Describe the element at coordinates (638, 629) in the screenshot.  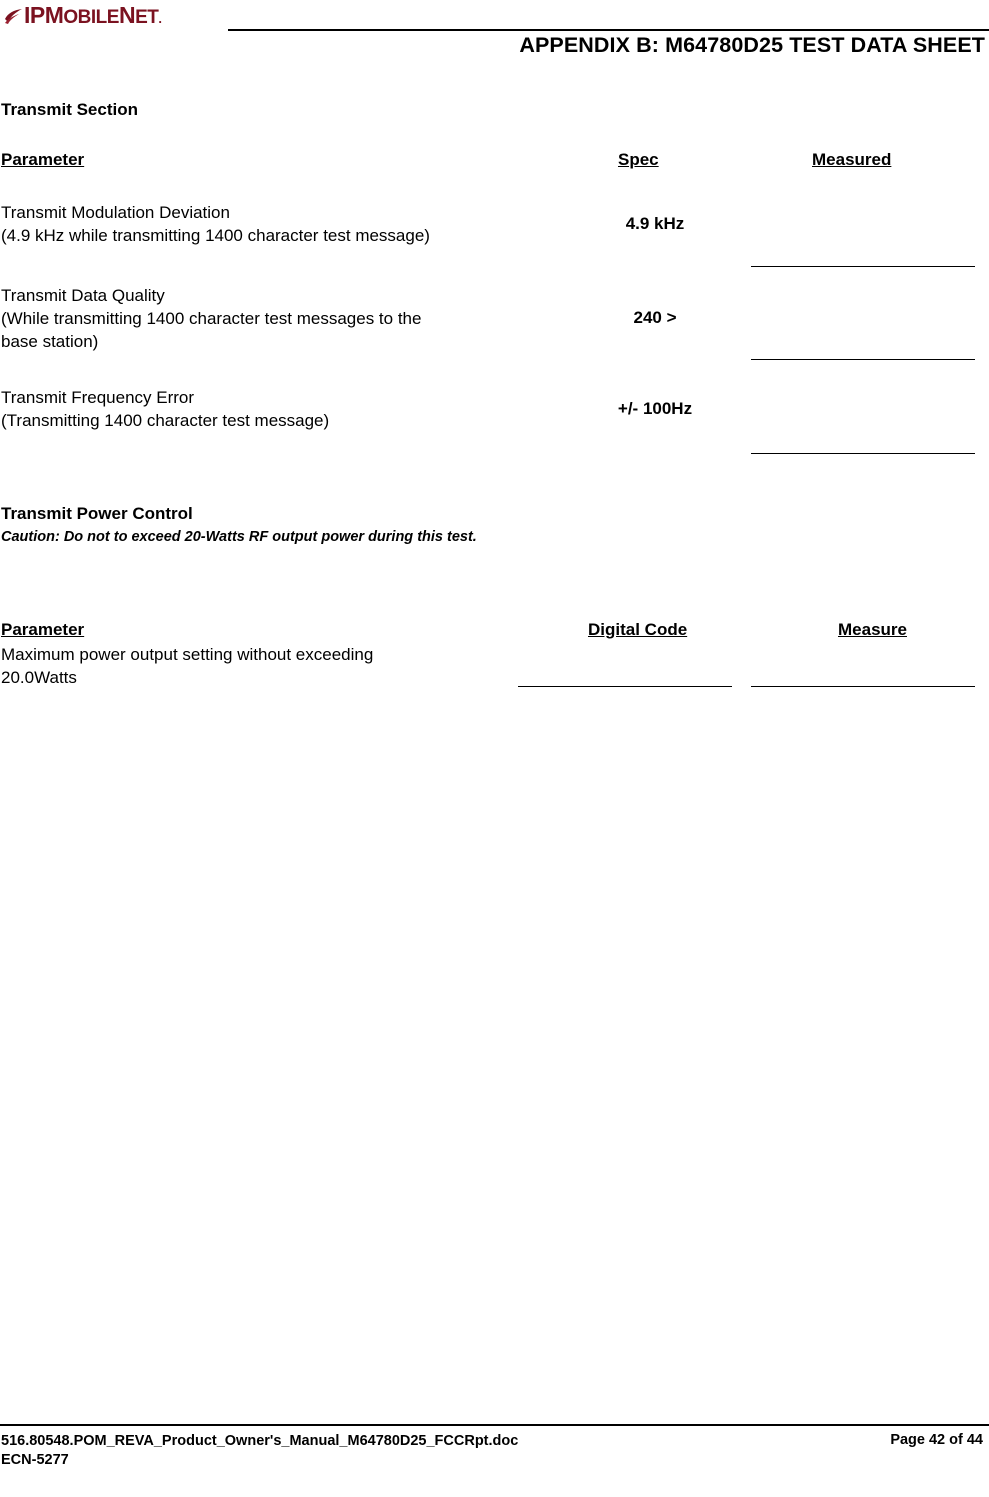
I see `power-column-digital-code: Digital Code` at that location.